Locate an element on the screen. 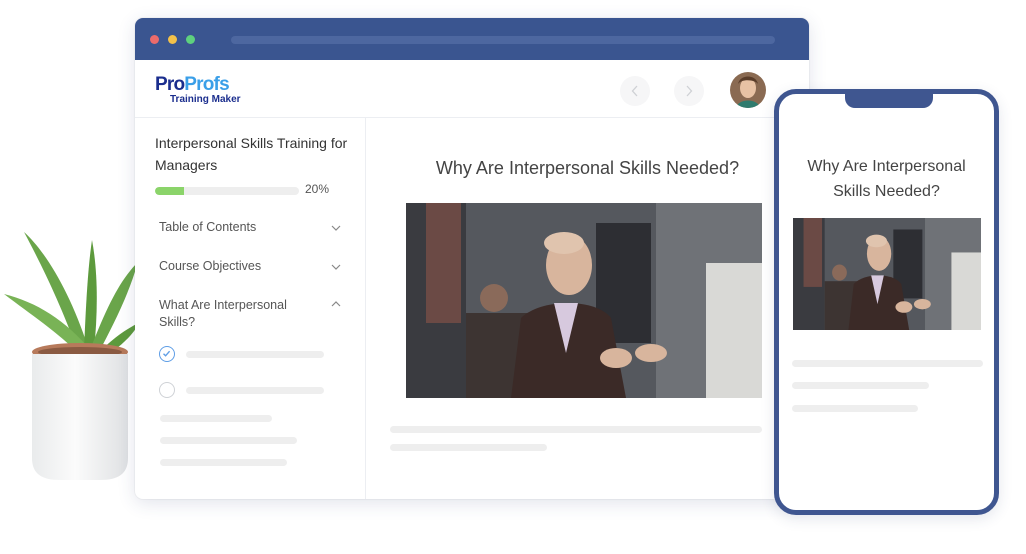  progress-percent: 20% is located at coordinates (317, 189).